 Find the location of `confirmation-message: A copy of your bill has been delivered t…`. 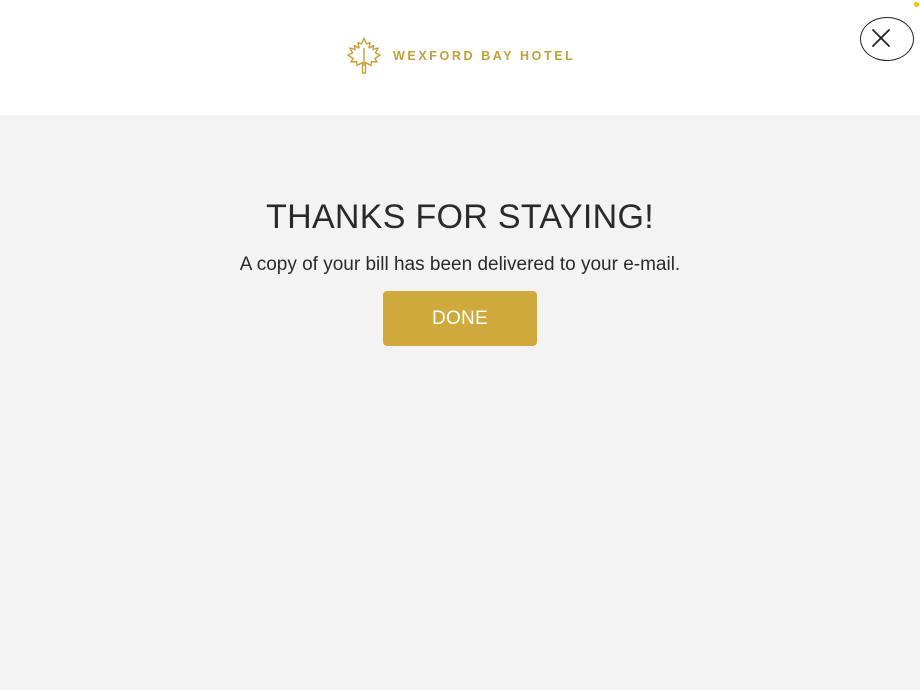

confirmation-message: A copy of your bill has been delivered t… is located at coordinates (460, 264).